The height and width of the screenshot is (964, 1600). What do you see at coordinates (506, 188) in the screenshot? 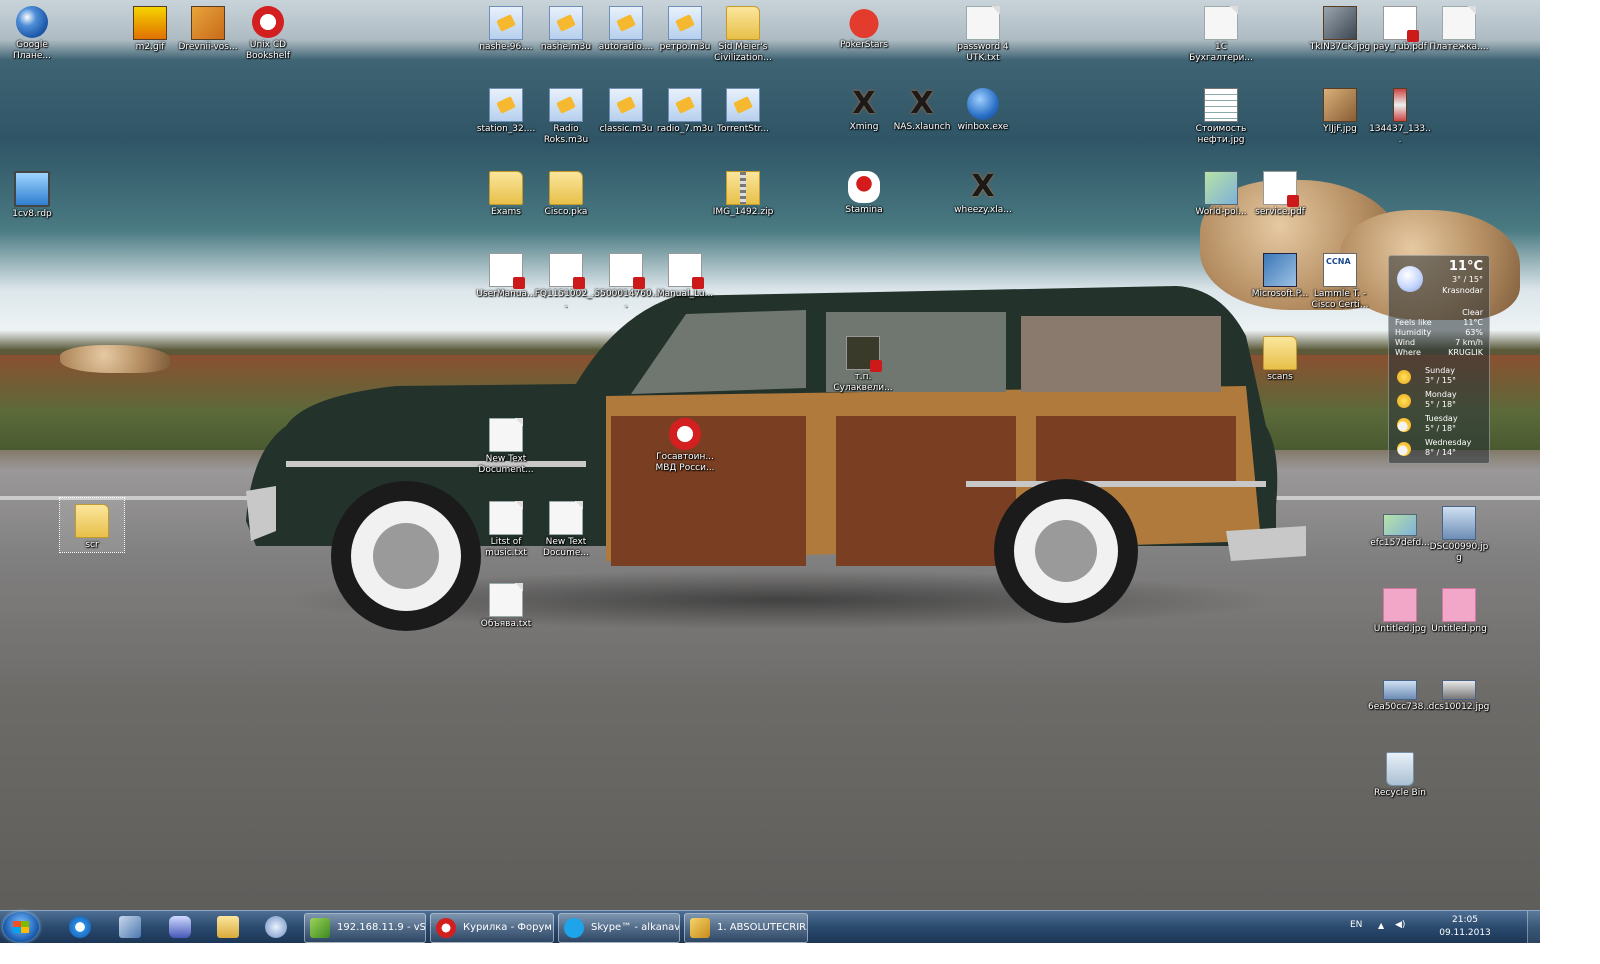
I see `folder-icon` at bounding box center [506, 188].